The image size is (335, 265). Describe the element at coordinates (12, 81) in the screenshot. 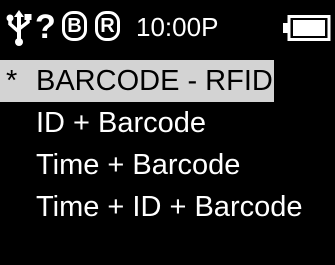

I see `selected-marker: *` at that location.